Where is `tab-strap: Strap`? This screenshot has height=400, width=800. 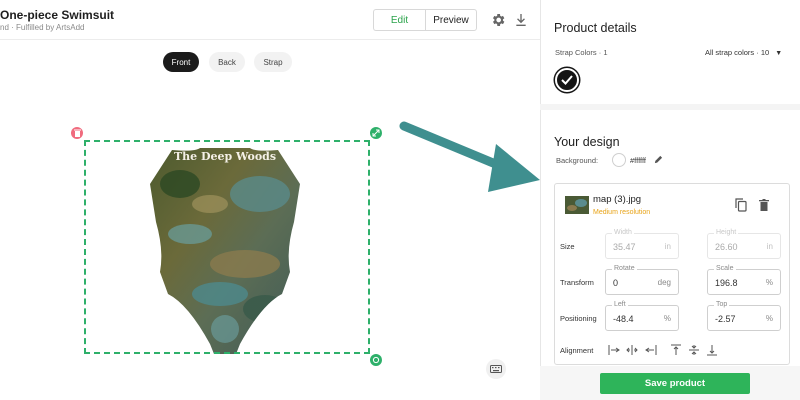 tab-strap: Strap is located at coordinates (273, 62).